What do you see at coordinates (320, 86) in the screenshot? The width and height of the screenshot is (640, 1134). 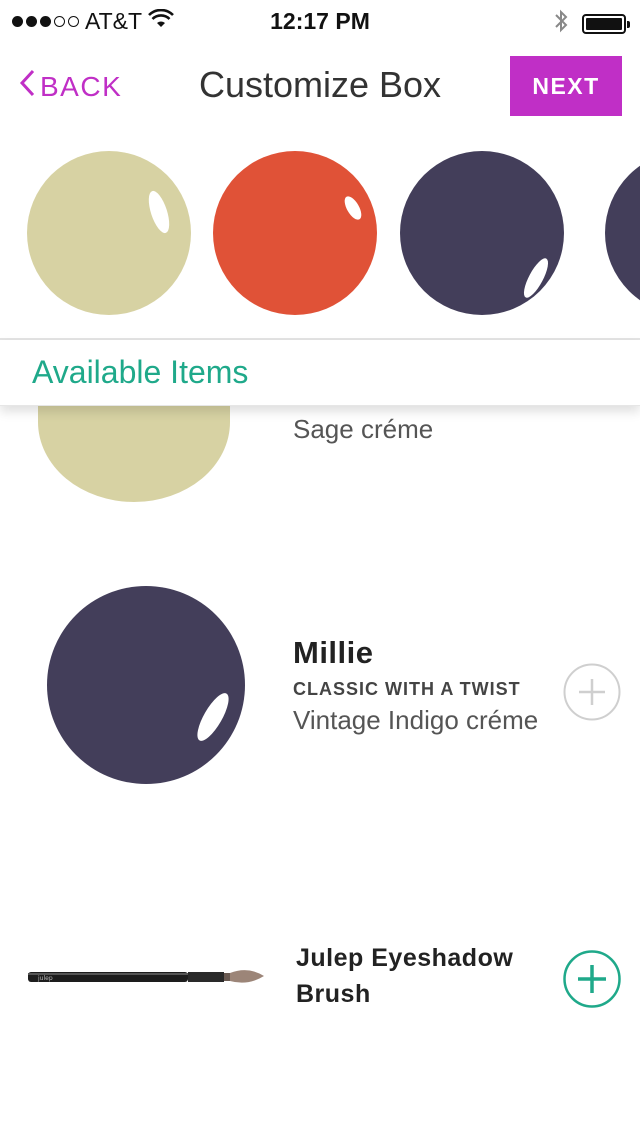 I see `nav-bar: BACK Customize Box NEXT` at bounding box center [320, 86].